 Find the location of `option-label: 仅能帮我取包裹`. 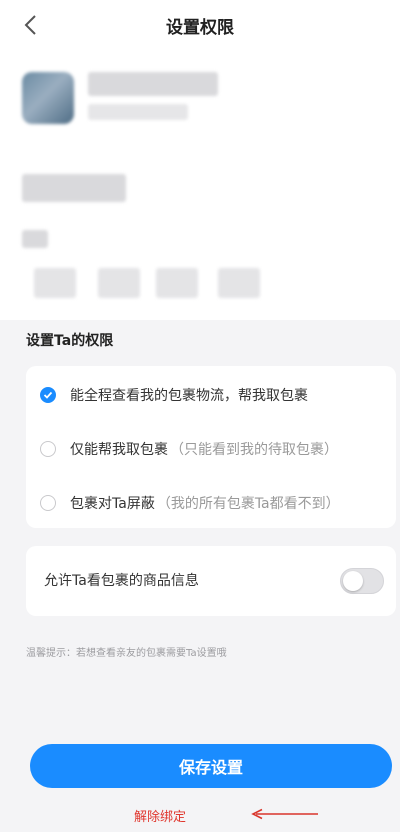

option-label: 仅能帮我取包裹 is located at coordinates (119, 450).